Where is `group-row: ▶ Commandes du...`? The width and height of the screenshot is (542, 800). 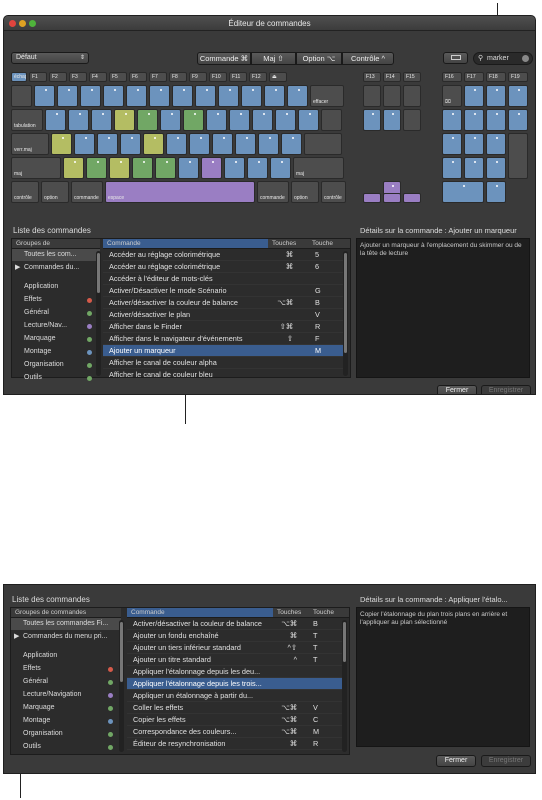
group-row: ▶ Commandes du... is located at coordinates (56, 268).